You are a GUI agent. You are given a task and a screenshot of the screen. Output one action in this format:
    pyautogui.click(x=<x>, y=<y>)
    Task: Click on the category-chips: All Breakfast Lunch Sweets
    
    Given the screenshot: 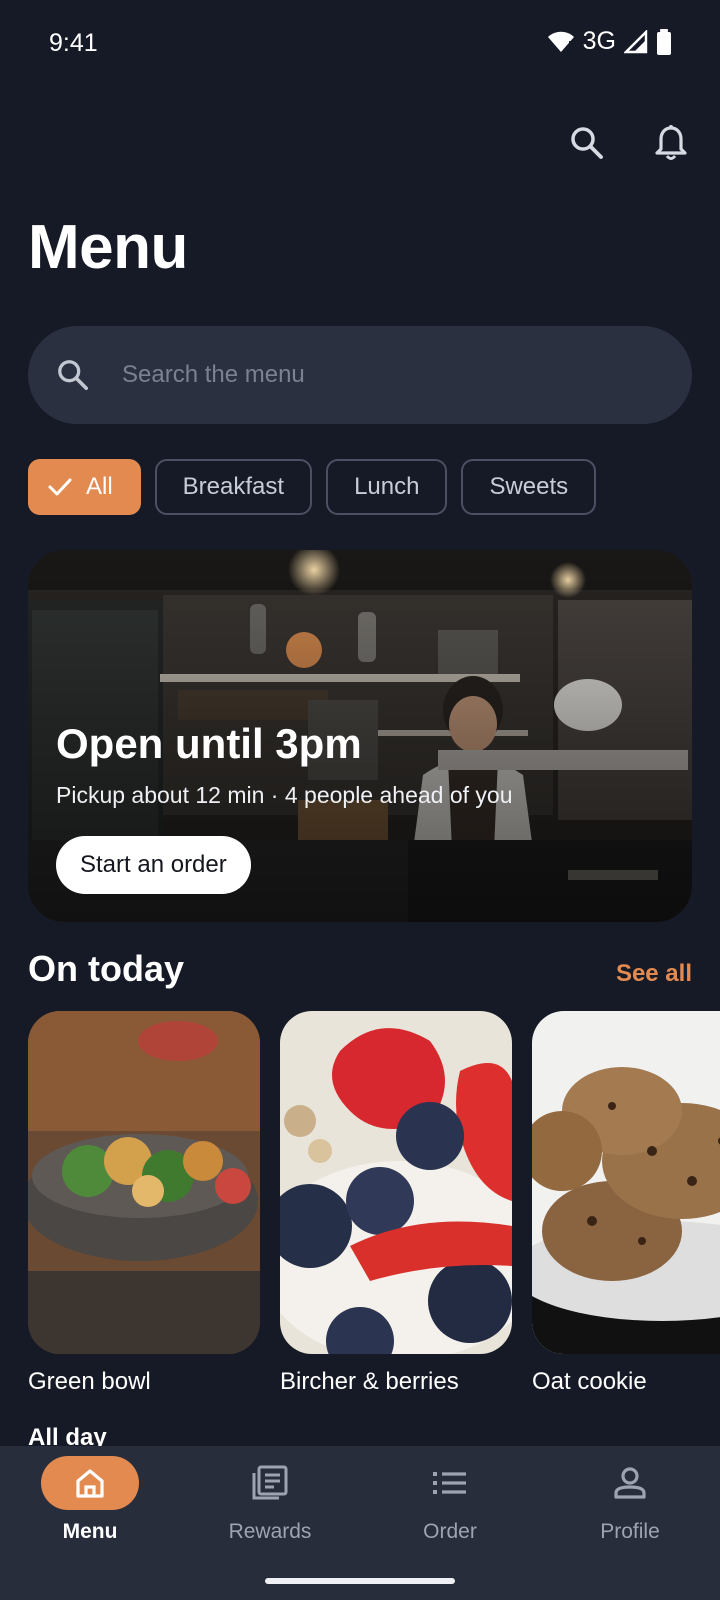 What is the action you would take?
    pyautogui.click(x=312, y=487)
    